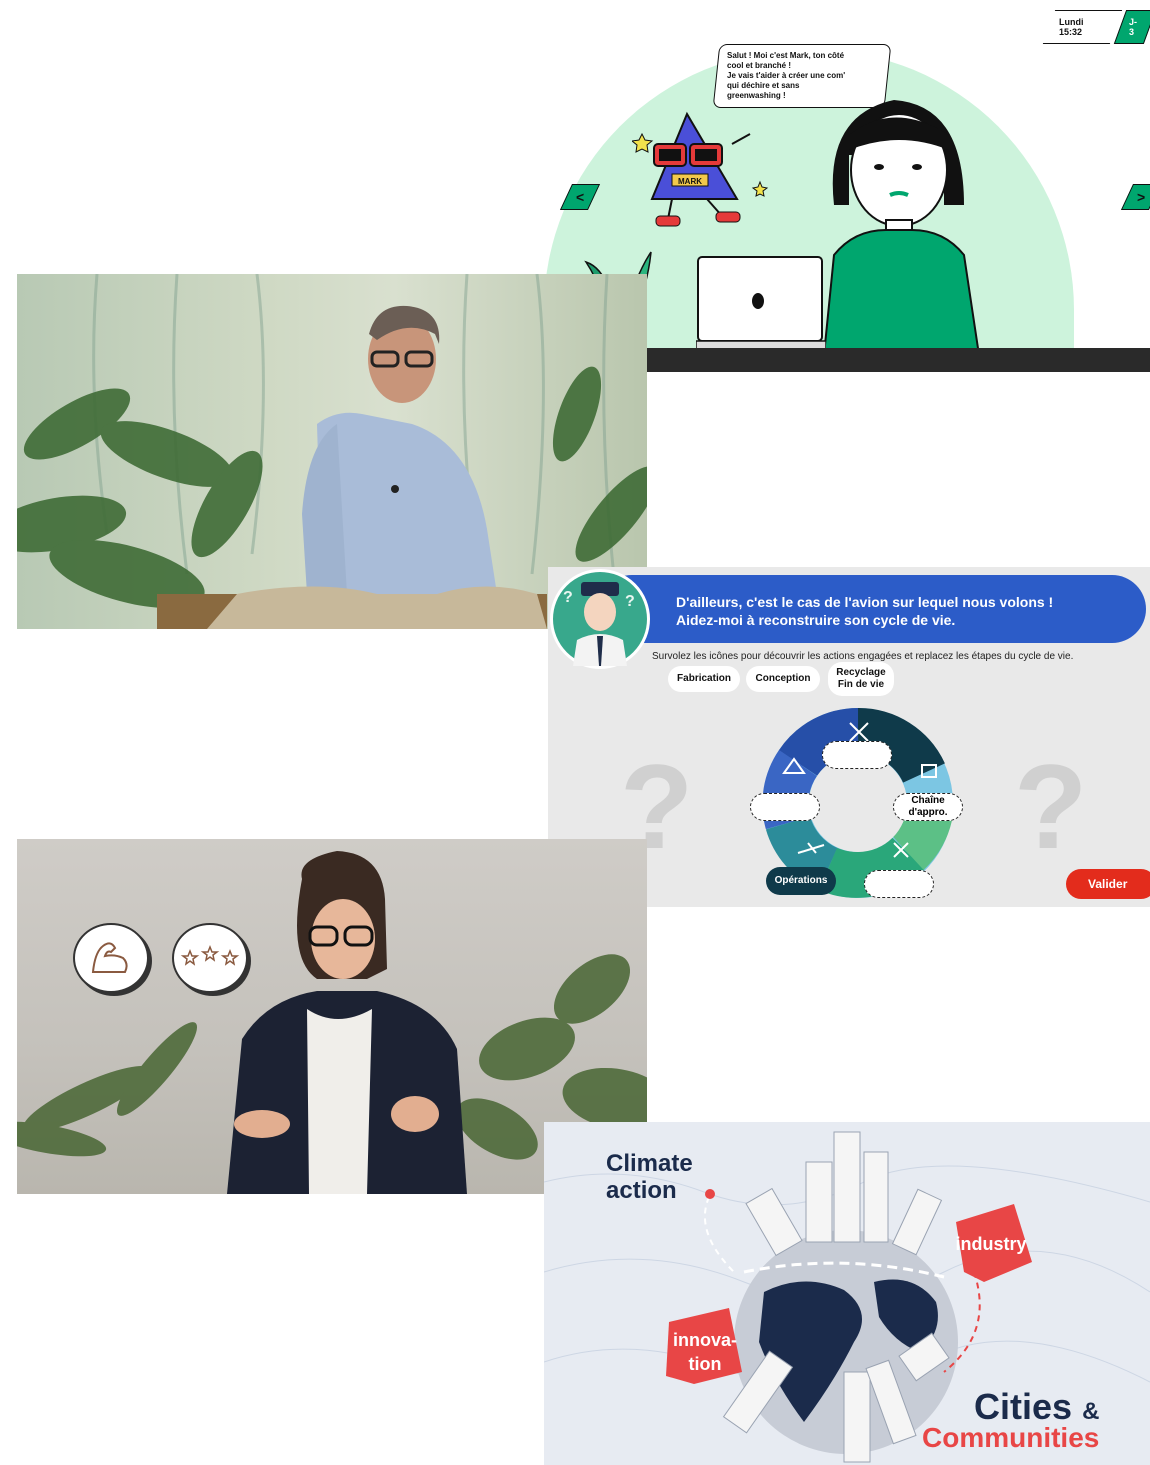 The image size is (1150, 1465). I want to click on question-mark-decoration-right: ?, so click(1051, 807).